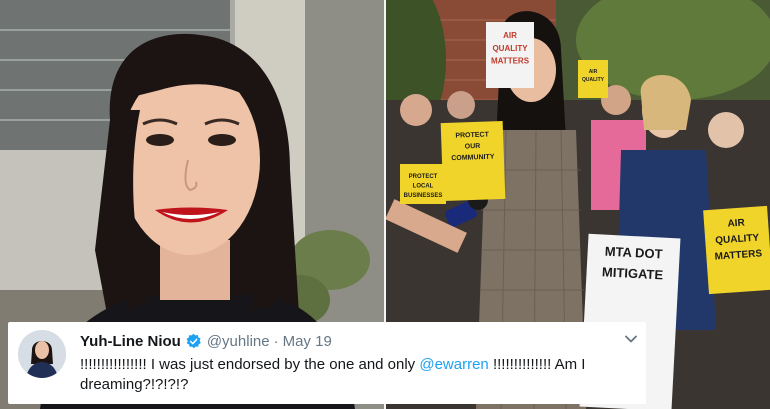  Describe the element at coordinates (453, 364) in the screenshot. I see `mention-link: @ewarren` at that location.